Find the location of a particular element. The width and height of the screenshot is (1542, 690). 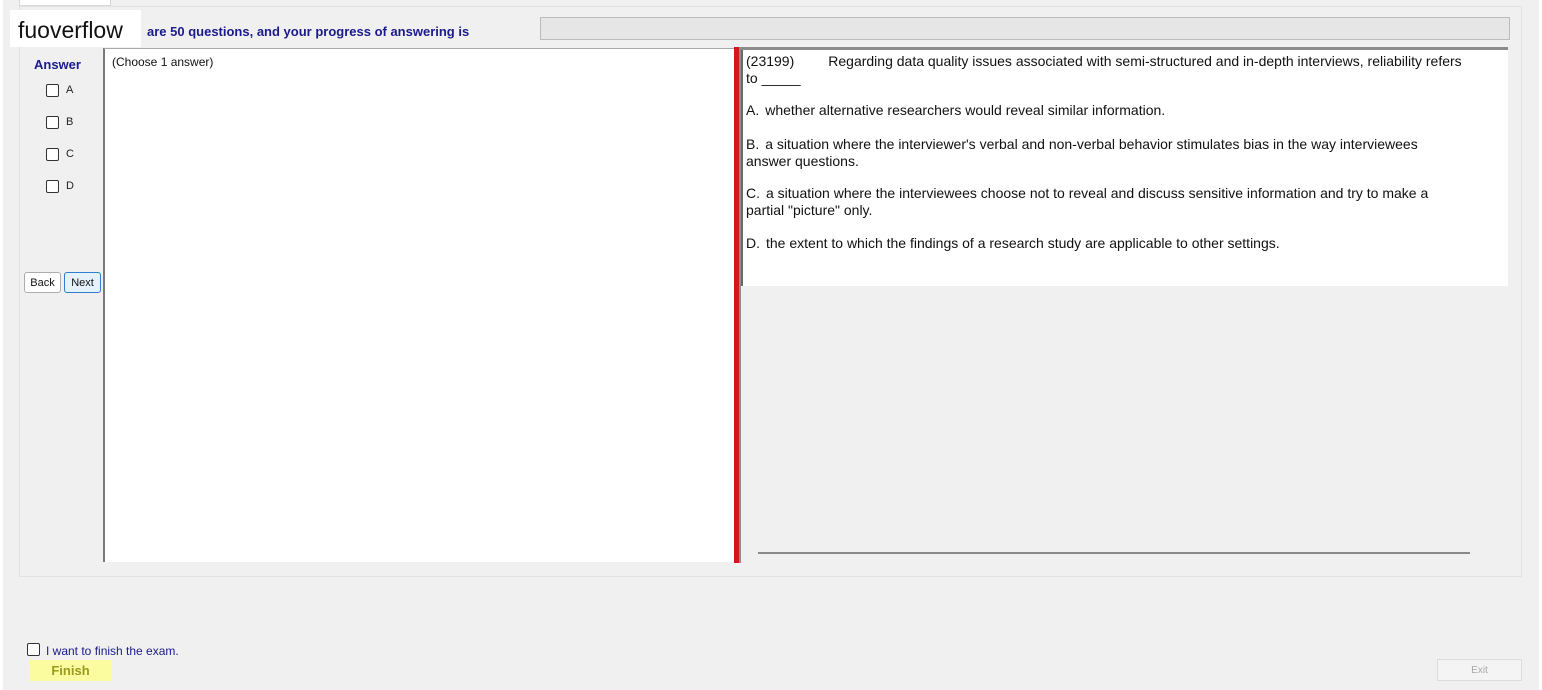

checkbox-c is located at coordinates (52, 154).